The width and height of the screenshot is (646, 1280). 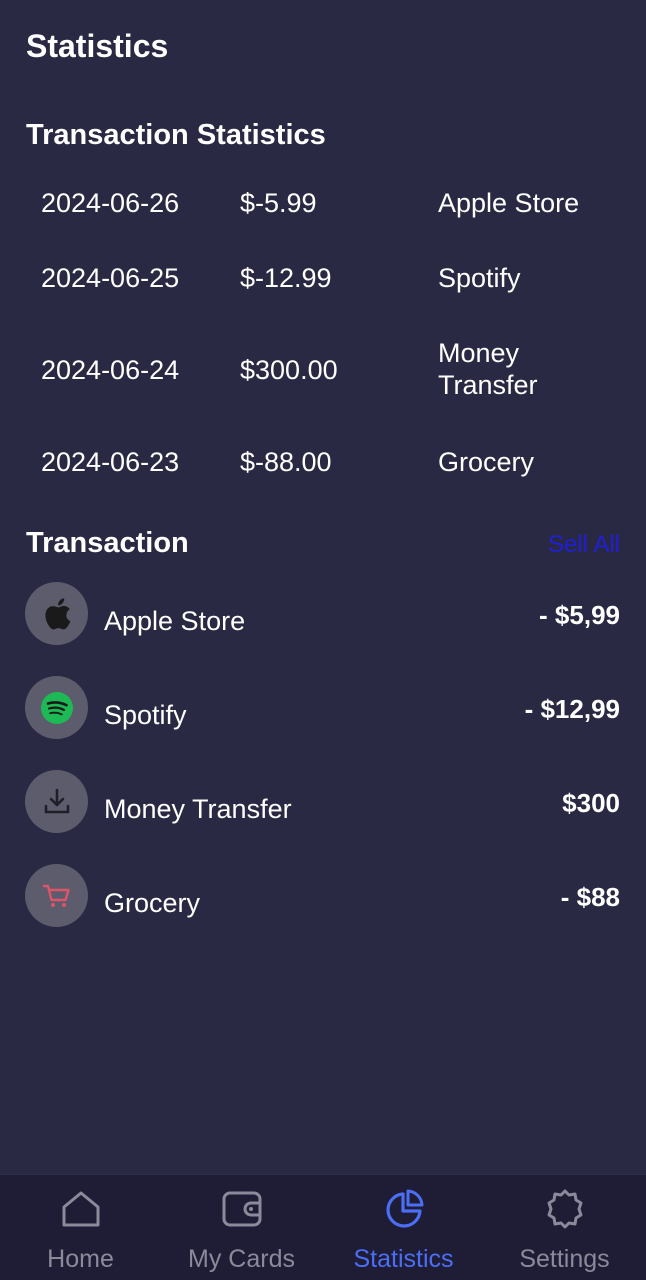 I want to click on apple-icon, so click(x=56, y=613).